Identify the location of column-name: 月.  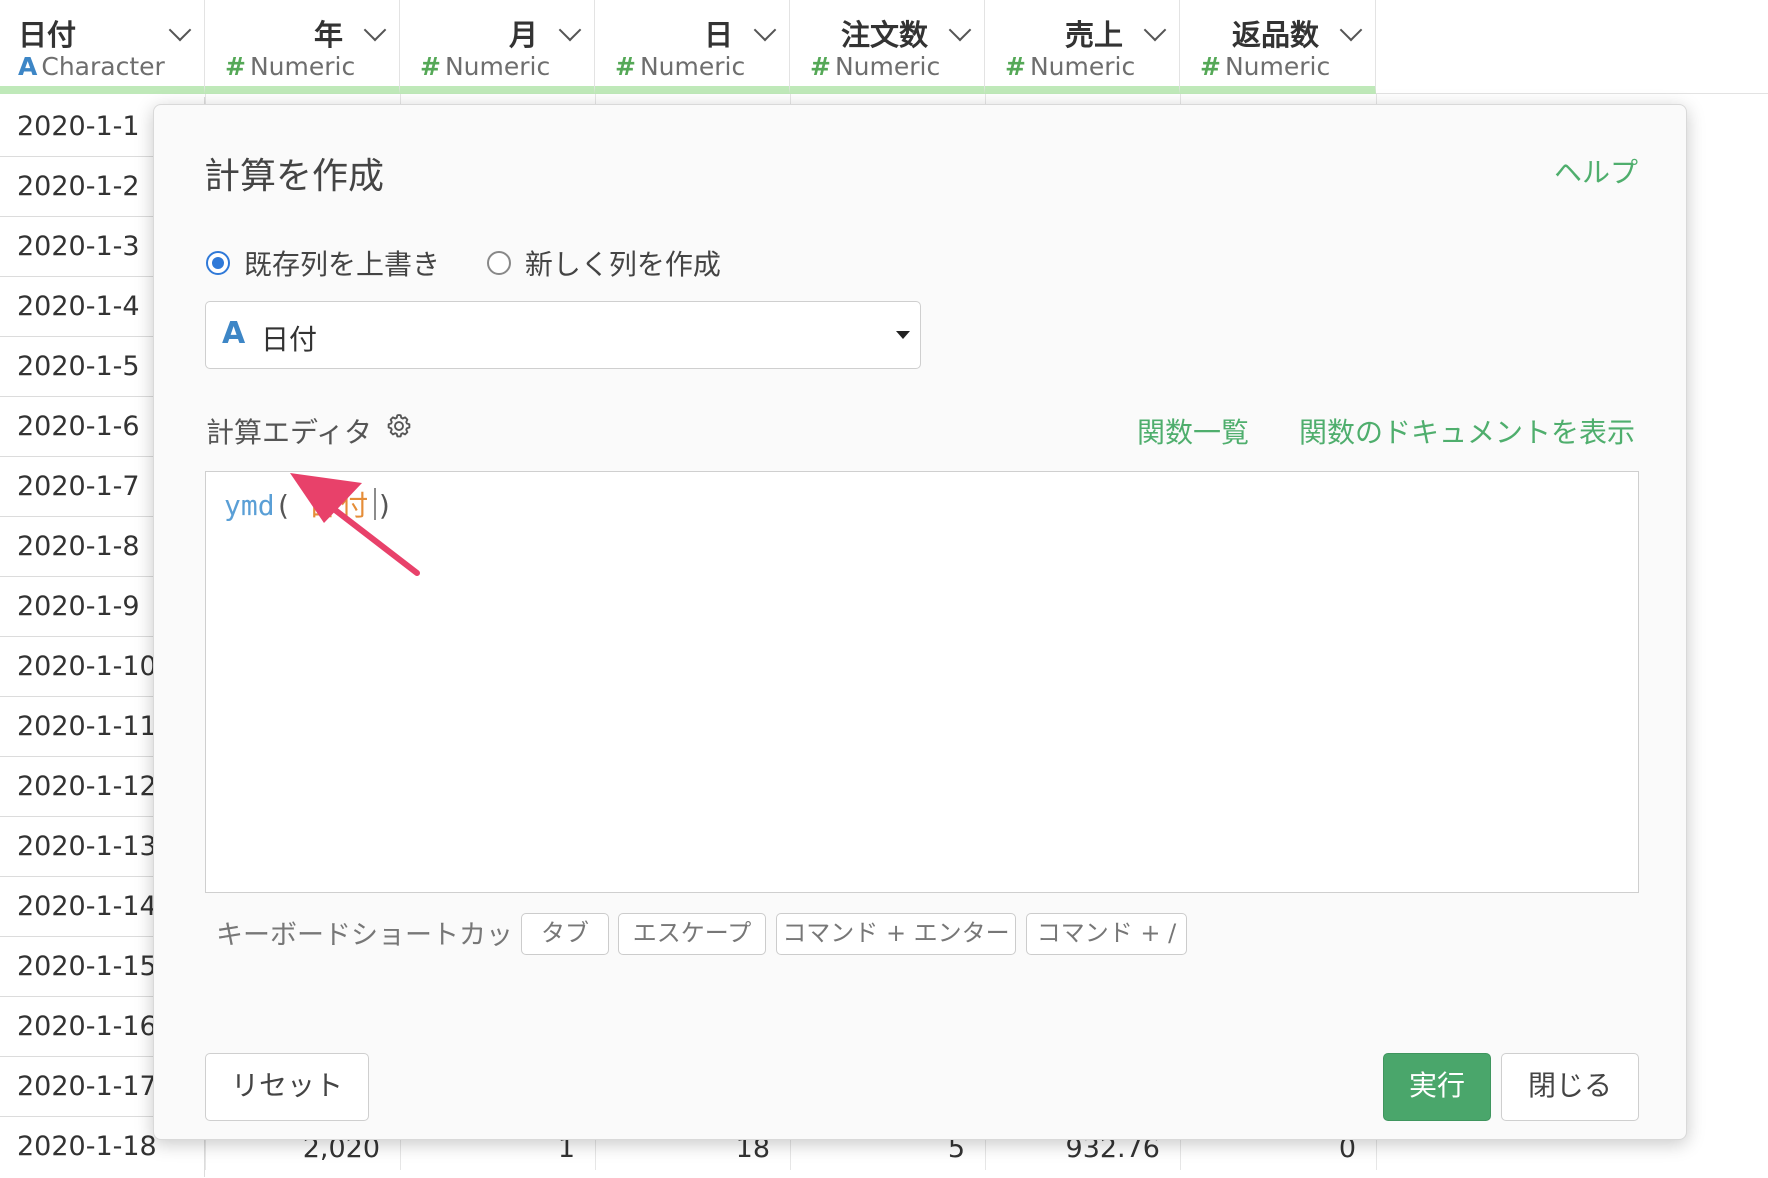
(523, 35).